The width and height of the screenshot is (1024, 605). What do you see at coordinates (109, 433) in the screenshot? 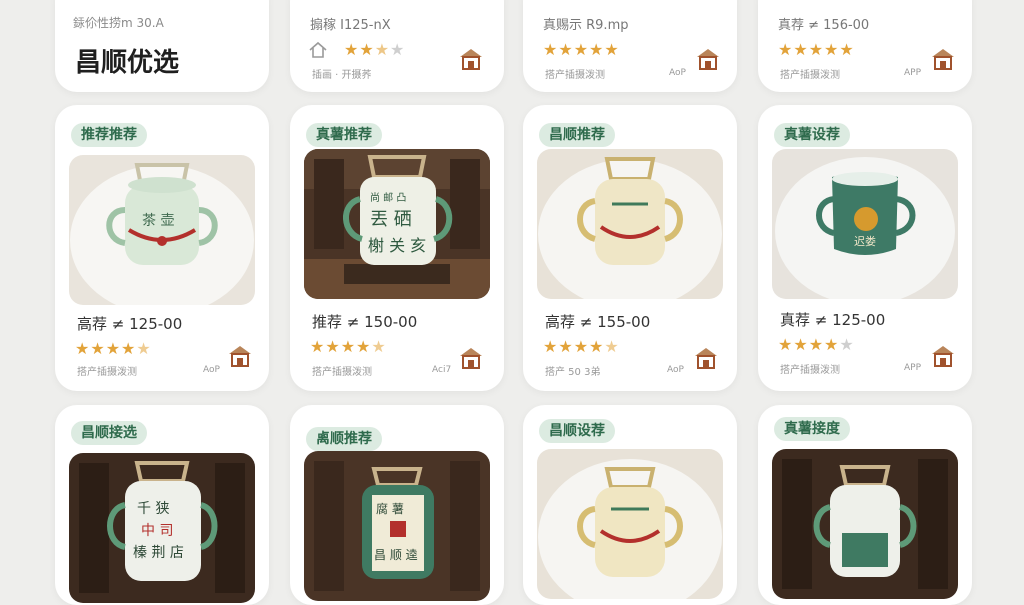
I see `badge: 昌顺接选` at bounding box center [109, 433].